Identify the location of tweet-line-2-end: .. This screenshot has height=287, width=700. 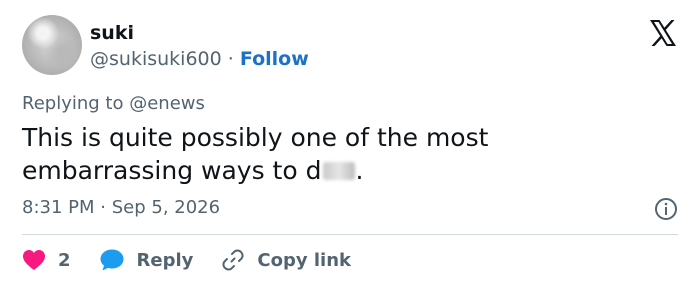
(359, 170).